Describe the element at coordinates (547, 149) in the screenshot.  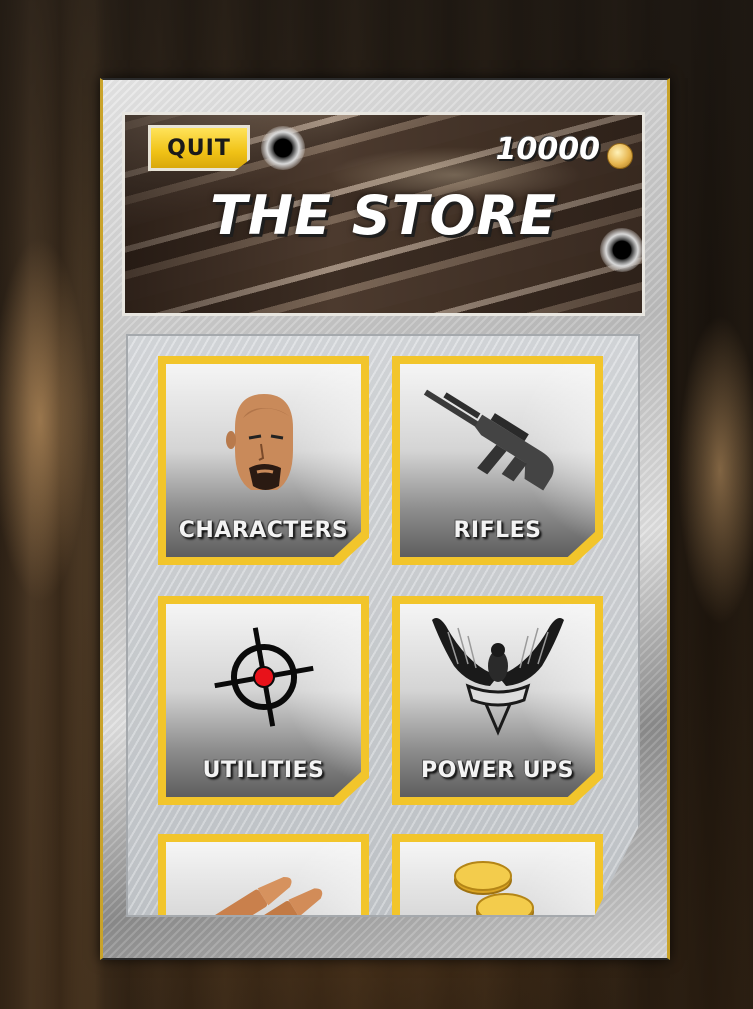
I see `coin-balance: 10000` at that location.